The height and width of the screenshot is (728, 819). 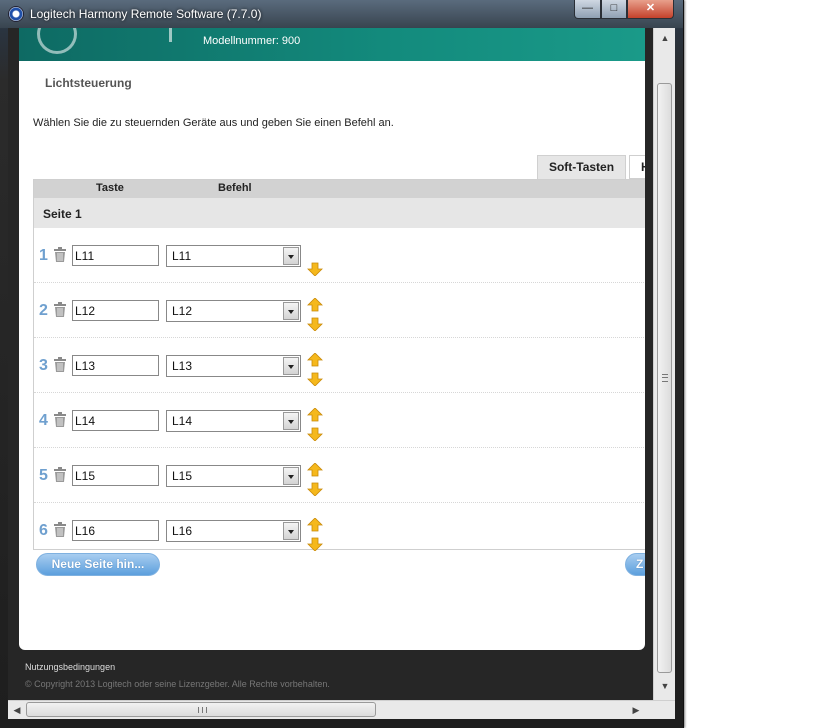 I want to click on partial-right-button: Z, so click(x=635, y=564).